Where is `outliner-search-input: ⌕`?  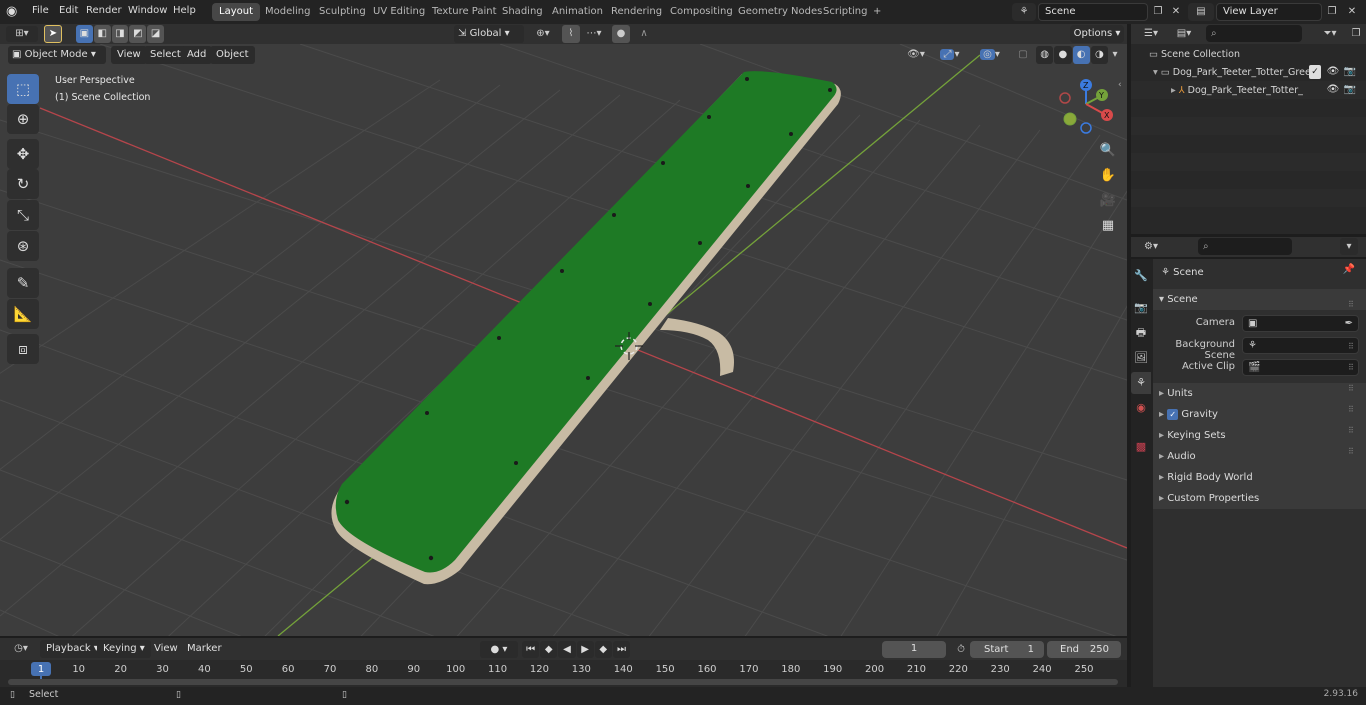
outliner-search-input: ⌕ is located at coordinates (1254, 33).